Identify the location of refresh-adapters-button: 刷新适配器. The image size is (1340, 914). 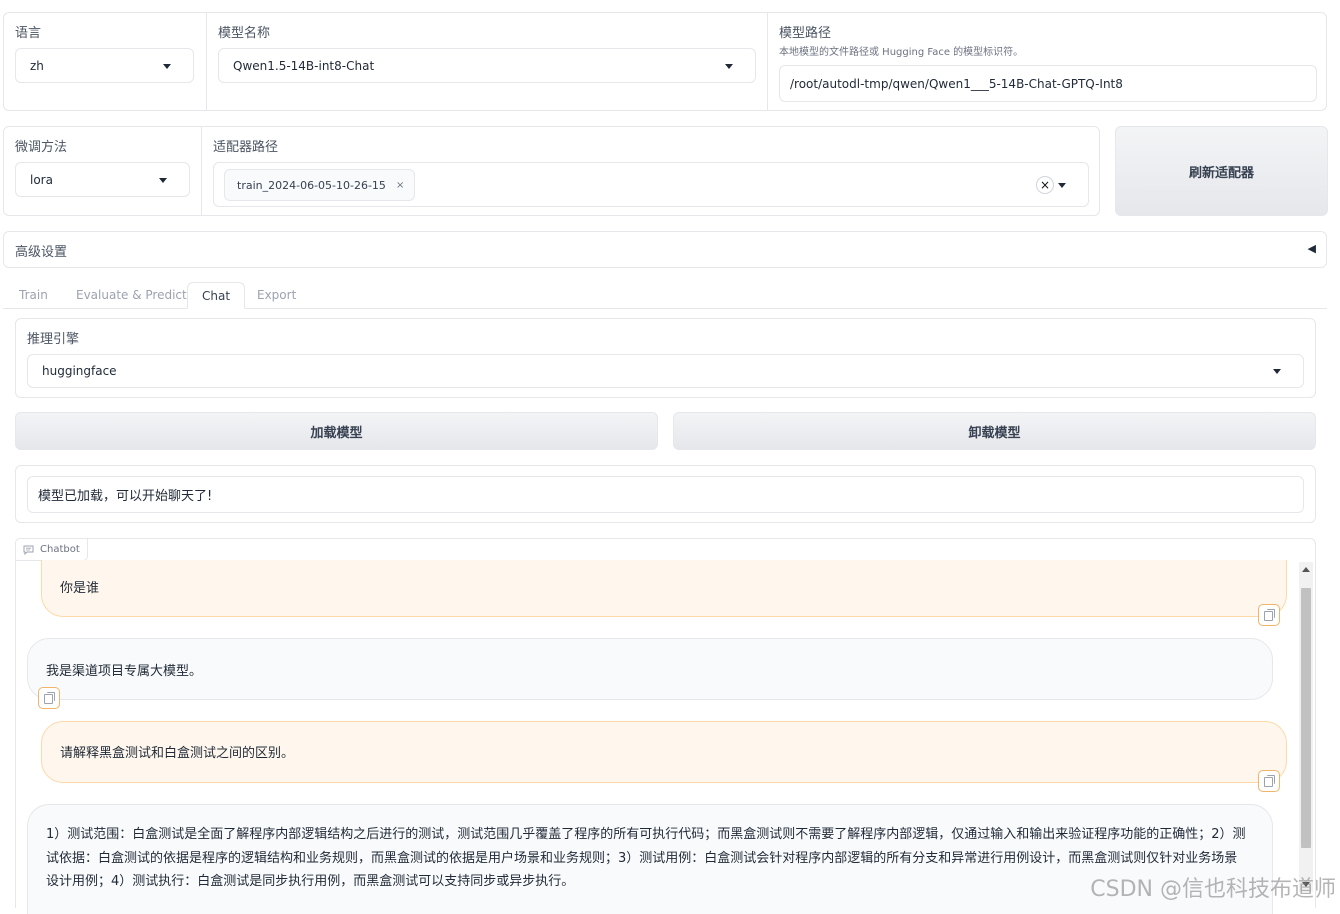
(1221, 171).